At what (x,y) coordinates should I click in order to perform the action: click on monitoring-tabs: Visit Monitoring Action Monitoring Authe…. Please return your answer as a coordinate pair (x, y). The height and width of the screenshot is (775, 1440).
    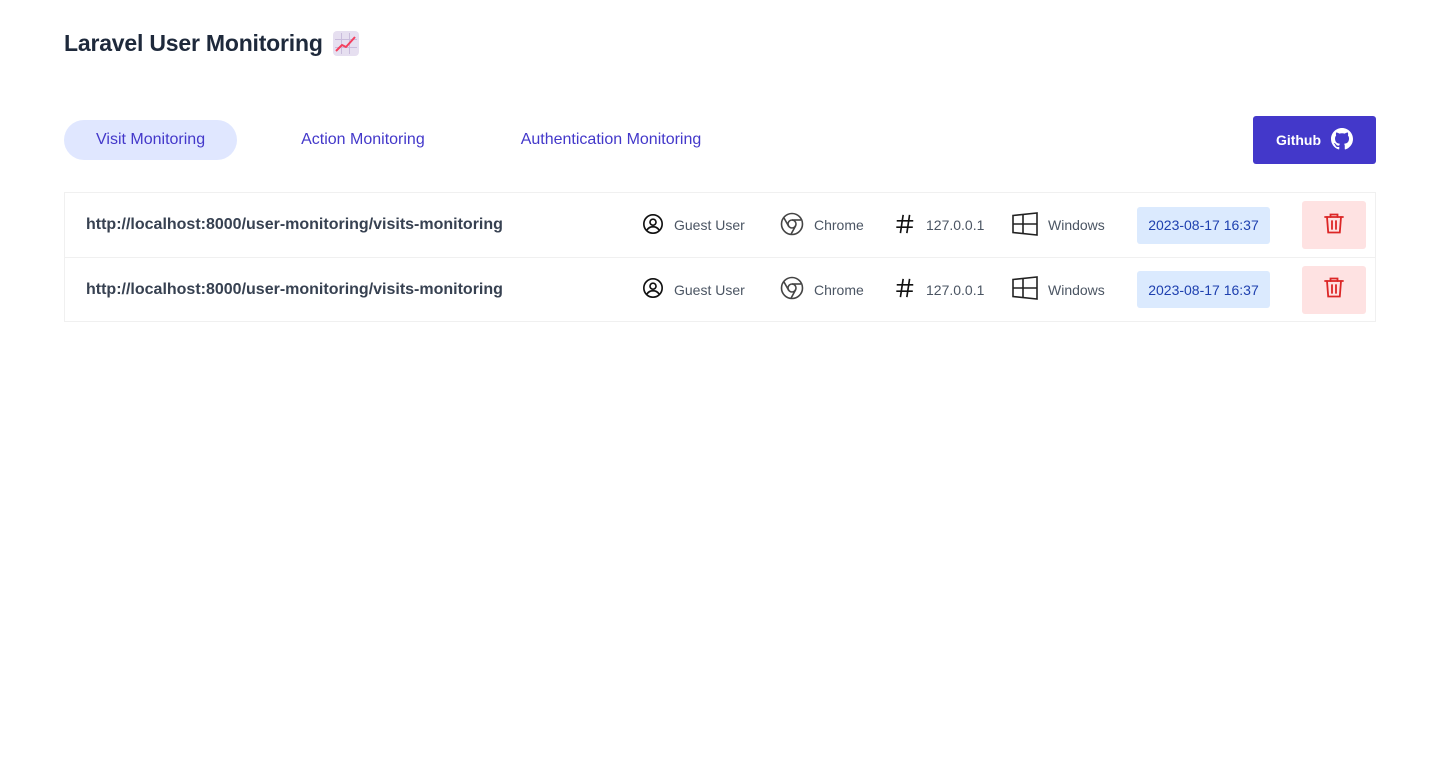
    Looking at the image, I should click on (398, 140).